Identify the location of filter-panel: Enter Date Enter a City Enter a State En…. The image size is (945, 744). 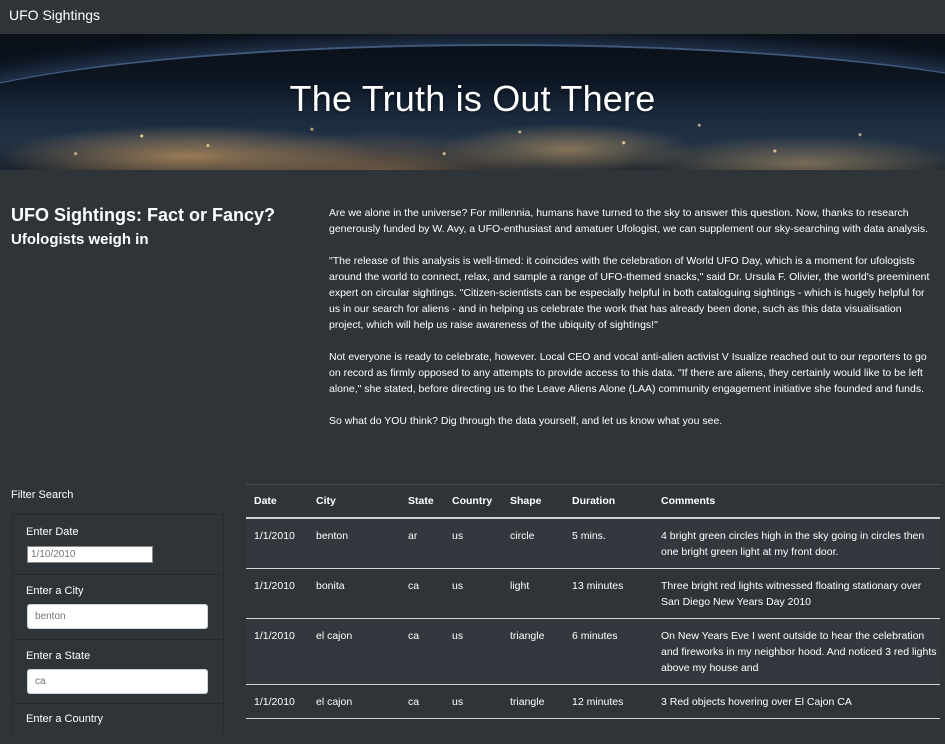
(118, 624).